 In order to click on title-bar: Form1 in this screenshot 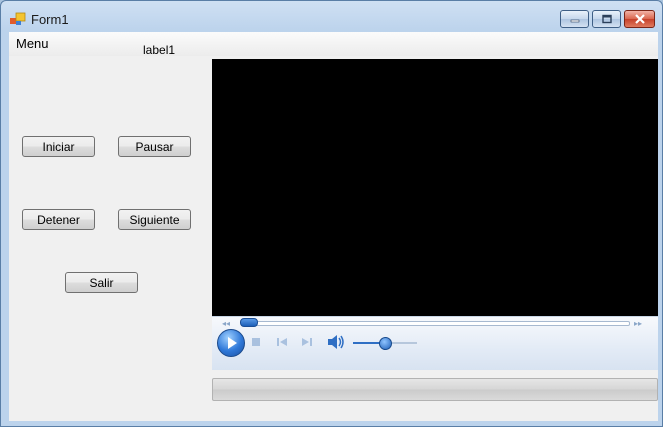, I will do `click(331, 17)`.